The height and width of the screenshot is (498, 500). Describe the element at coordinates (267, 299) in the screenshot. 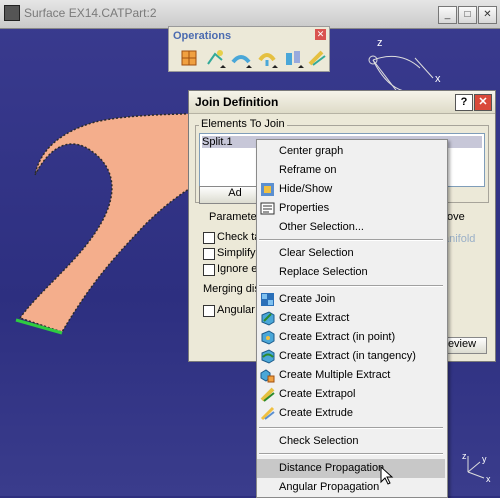

I see `create-join-icon` at that location.